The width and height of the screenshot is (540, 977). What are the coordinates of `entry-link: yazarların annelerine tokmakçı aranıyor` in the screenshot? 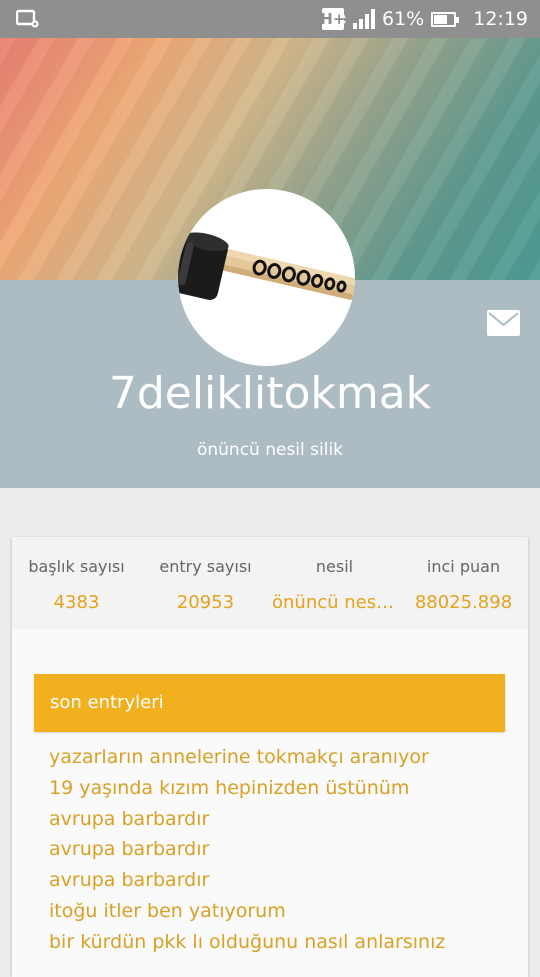 It's located at (284, 757).